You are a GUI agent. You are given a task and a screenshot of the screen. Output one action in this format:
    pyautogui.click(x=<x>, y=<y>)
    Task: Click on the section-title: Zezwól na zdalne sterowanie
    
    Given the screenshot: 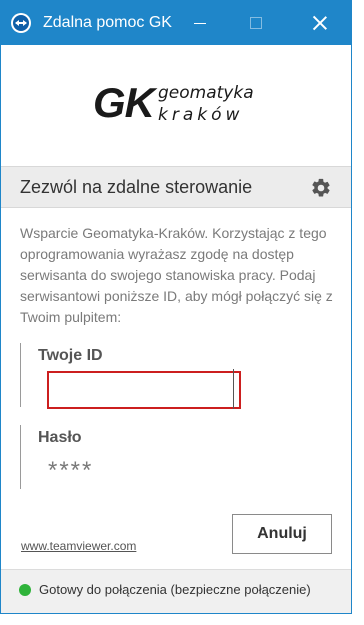 What is the action you would take?
    pyautogui.click(x=136, y=187)
    